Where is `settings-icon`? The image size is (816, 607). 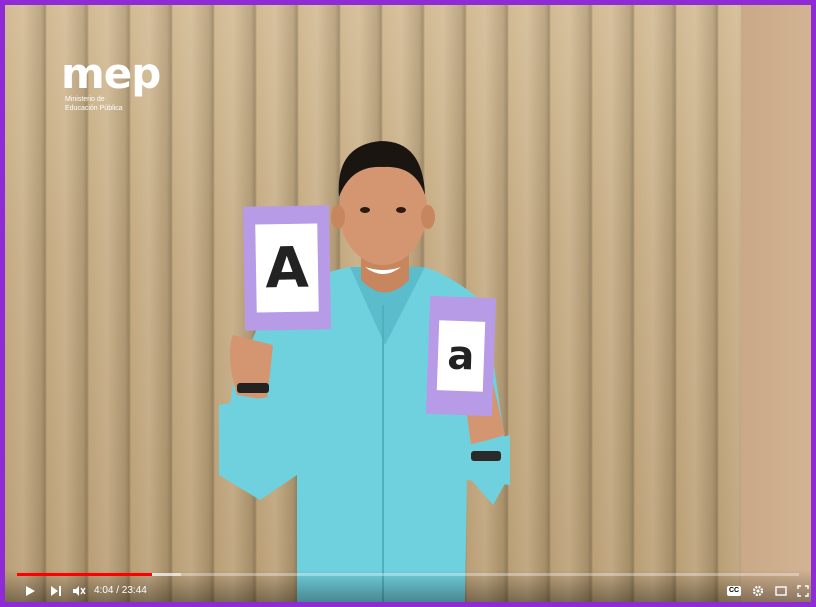 settings-icon is located at coordinates (758, 591).